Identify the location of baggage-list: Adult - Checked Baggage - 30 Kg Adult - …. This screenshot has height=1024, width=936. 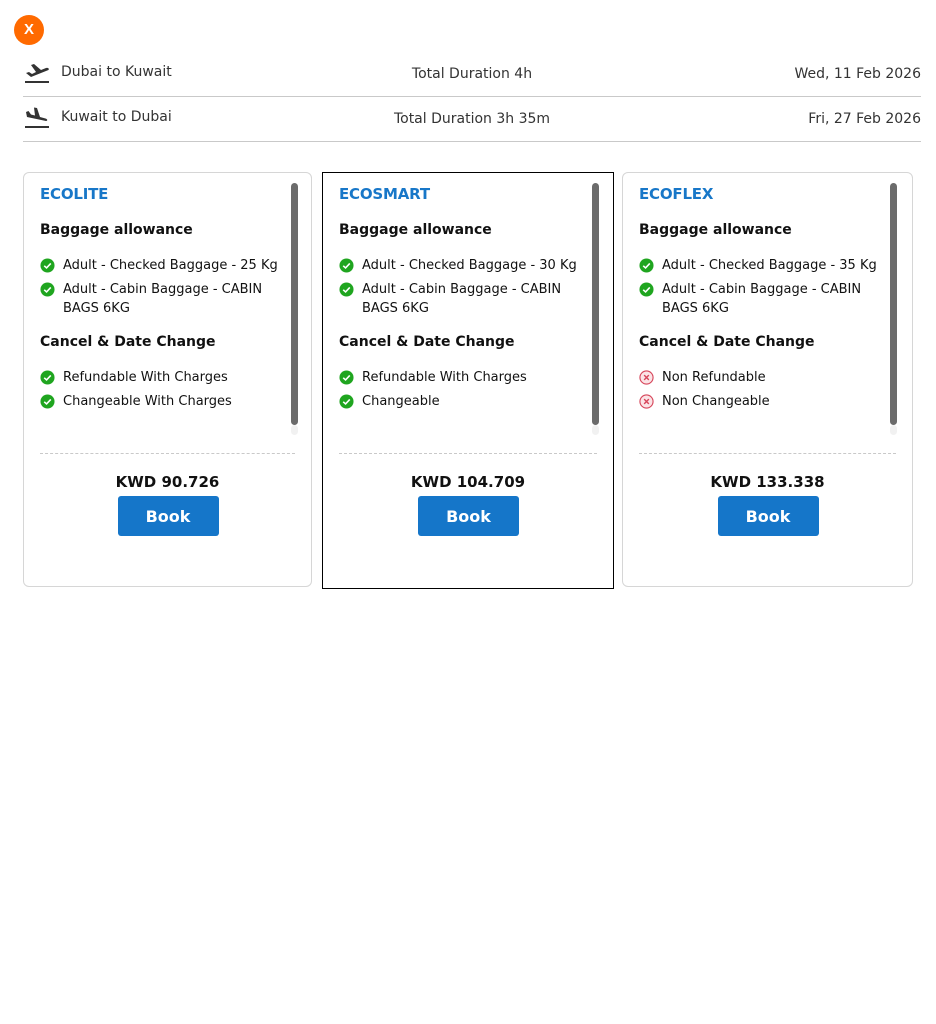
(460, 287).